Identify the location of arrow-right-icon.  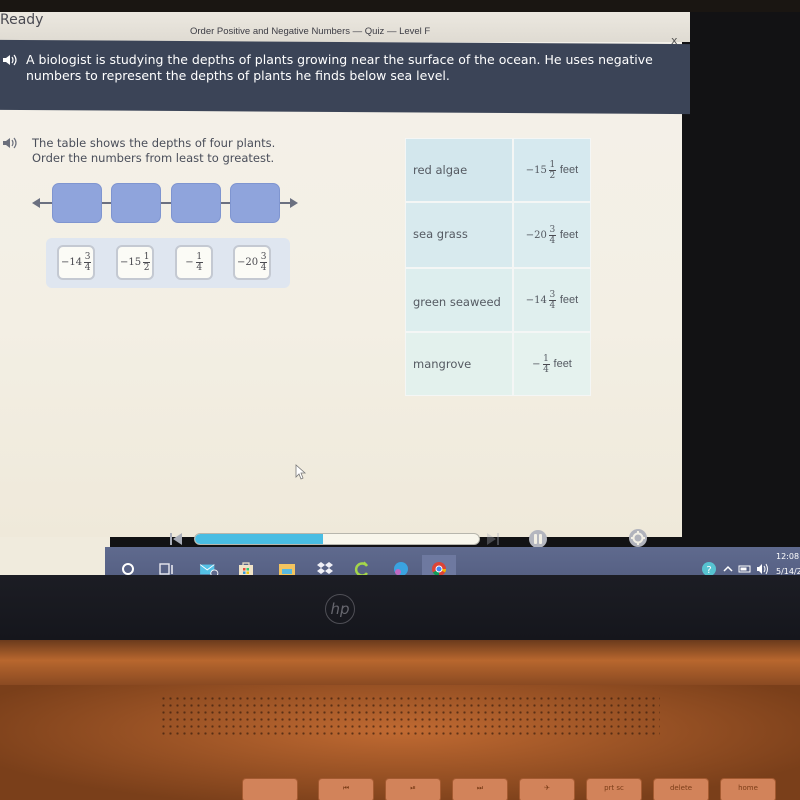
(294, 203).